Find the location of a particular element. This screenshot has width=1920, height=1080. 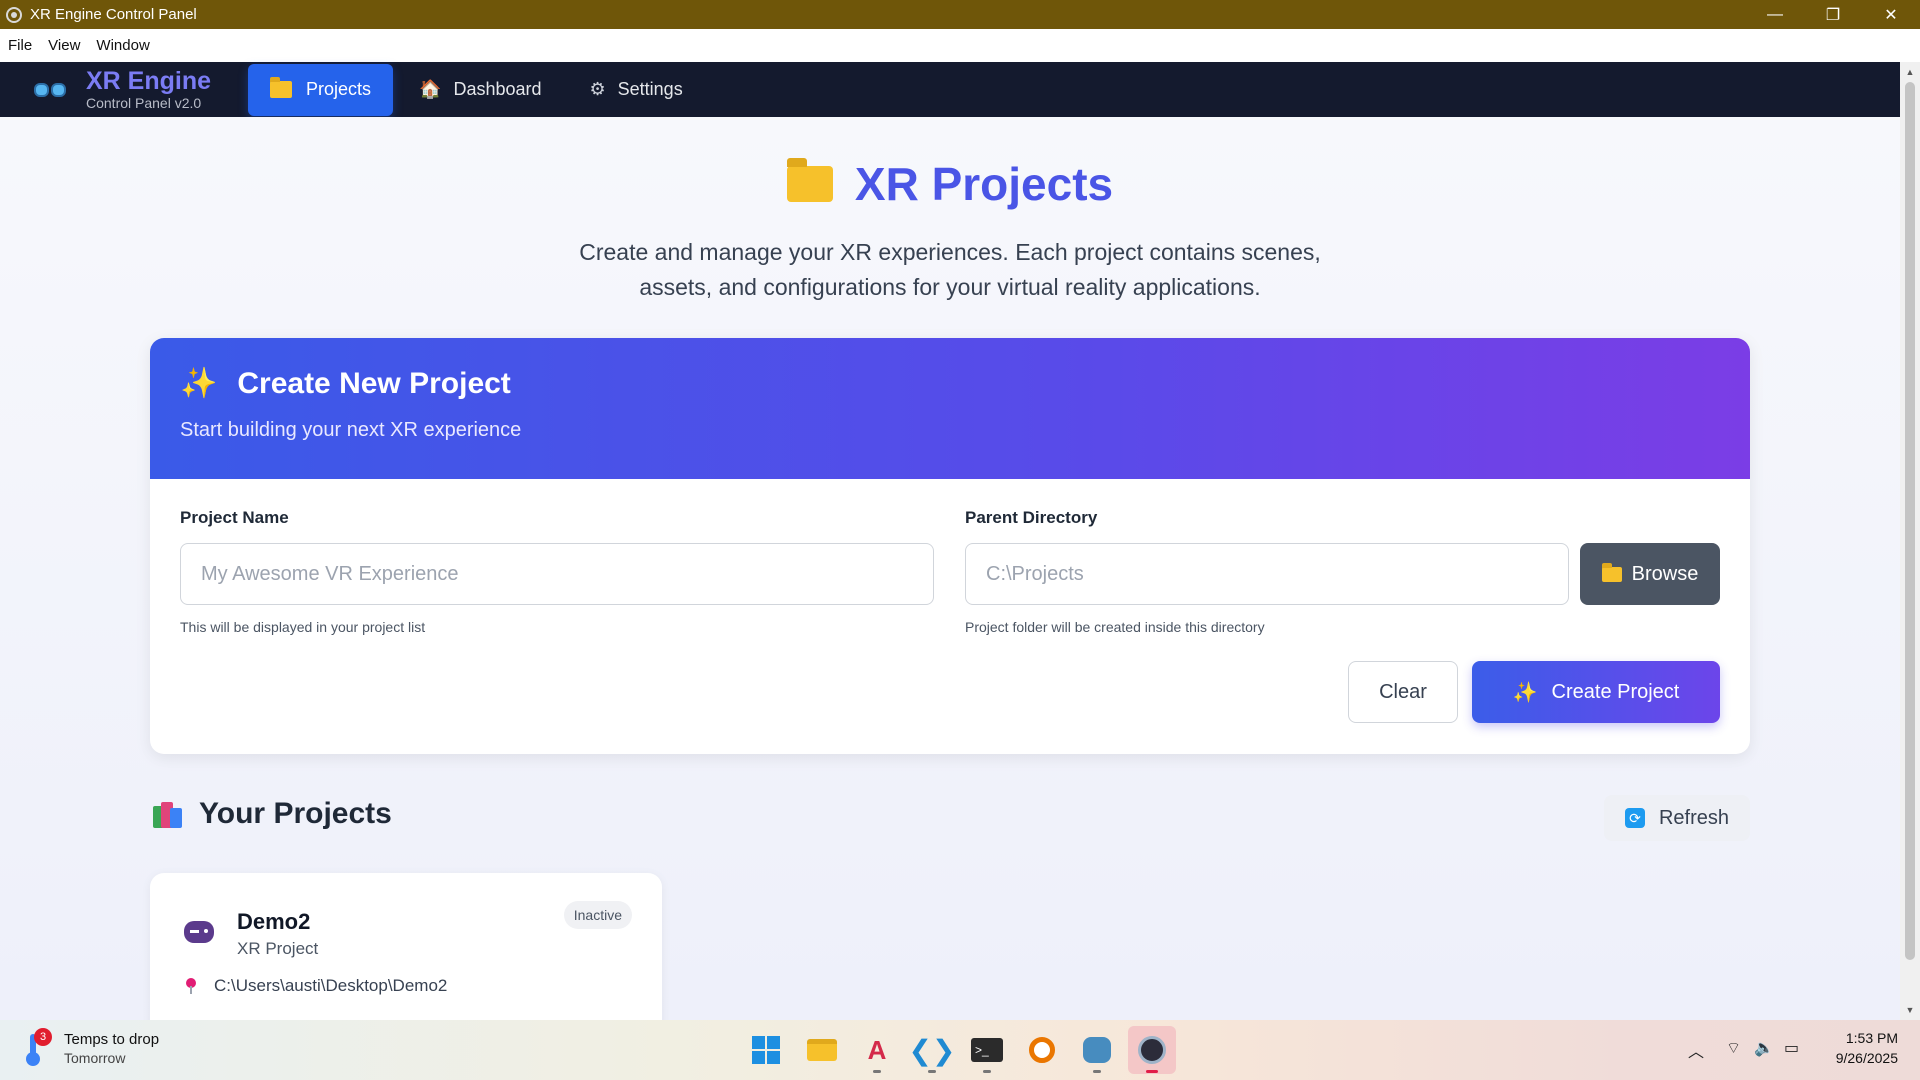

xr-engine-icon is located at coordinates (1152, 1050).